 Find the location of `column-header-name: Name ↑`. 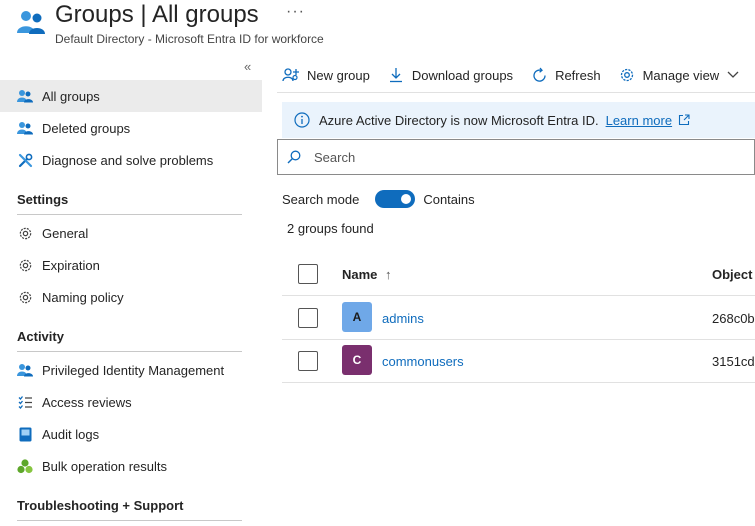

column-header-name: Name ↑ is located at coordinates (367, 274).